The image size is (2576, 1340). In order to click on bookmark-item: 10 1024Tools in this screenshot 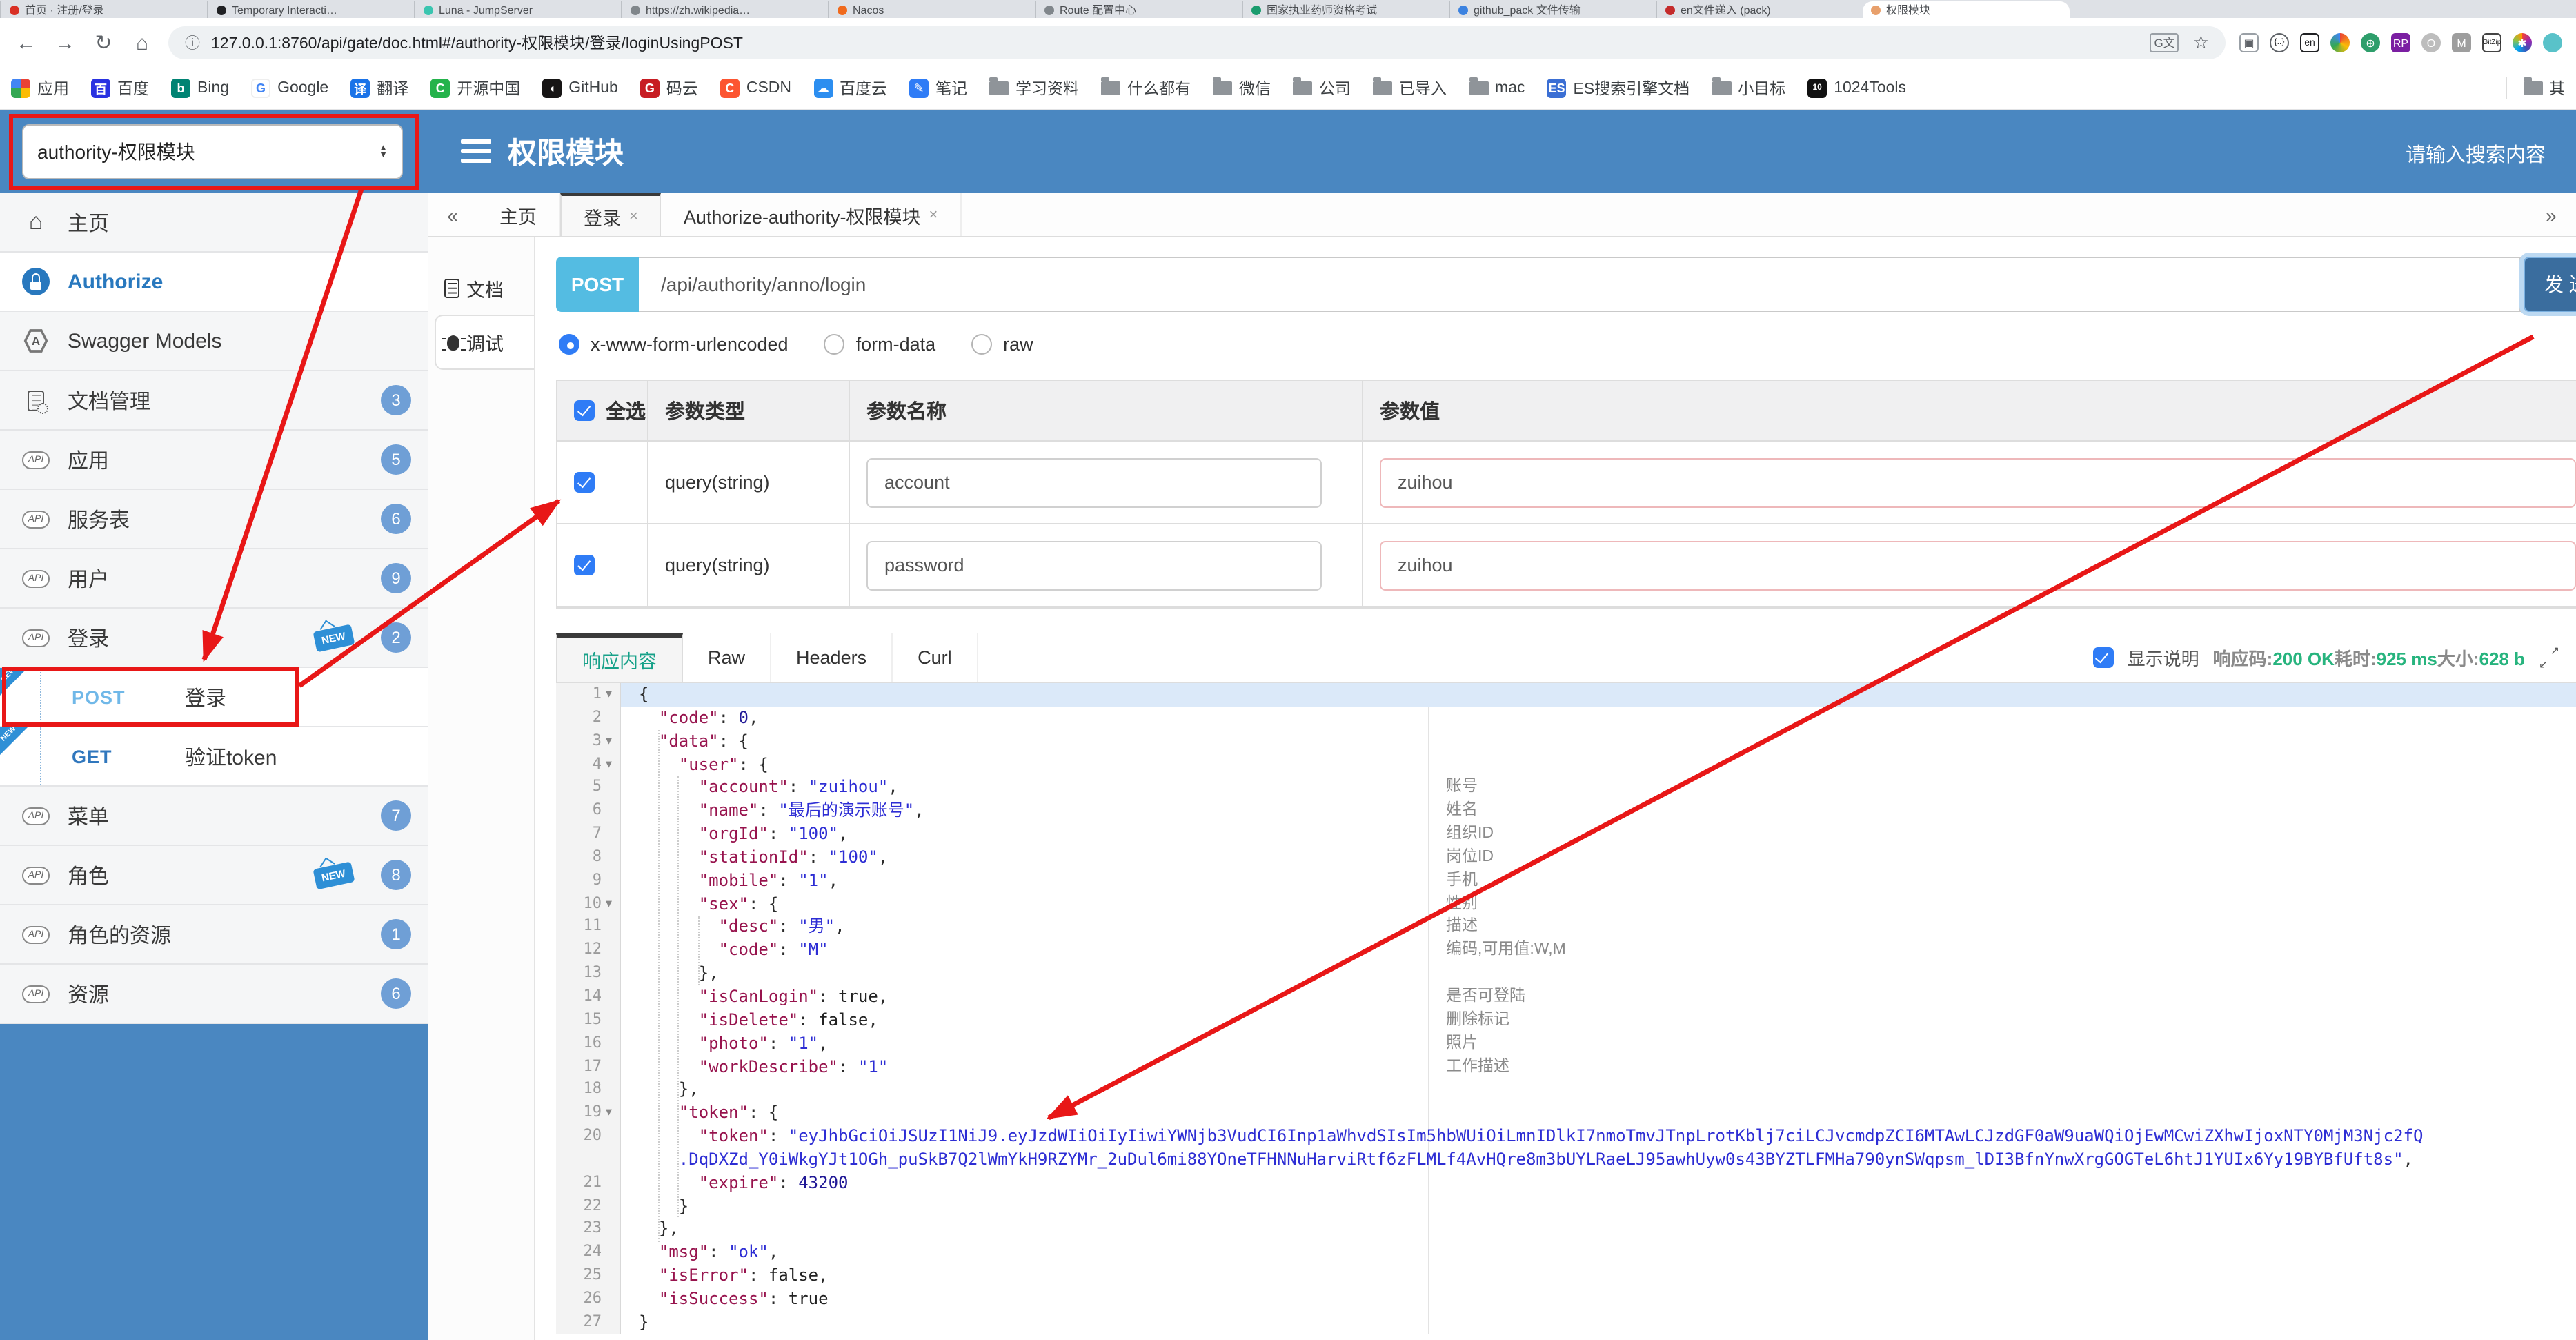, I will do `click(1856, 88)`.